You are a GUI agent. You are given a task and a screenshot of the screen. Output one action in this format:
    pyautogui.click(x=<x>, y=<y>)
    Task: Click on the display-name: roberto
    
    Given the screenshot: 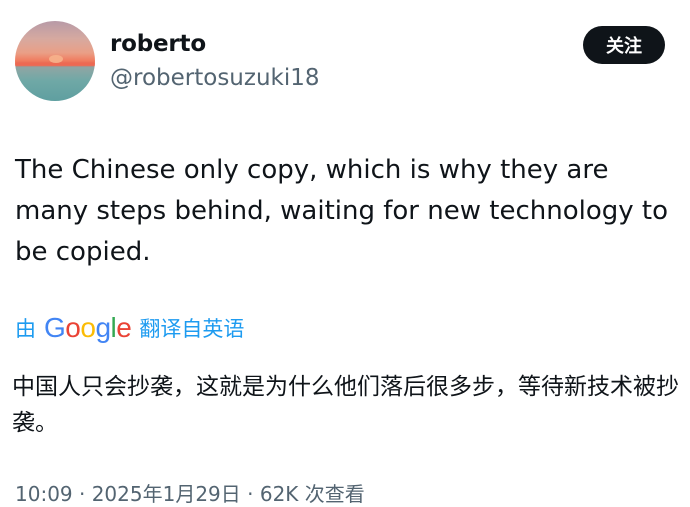 What is the action you would take?
    pyautogui.click(x=158, y=44)
    